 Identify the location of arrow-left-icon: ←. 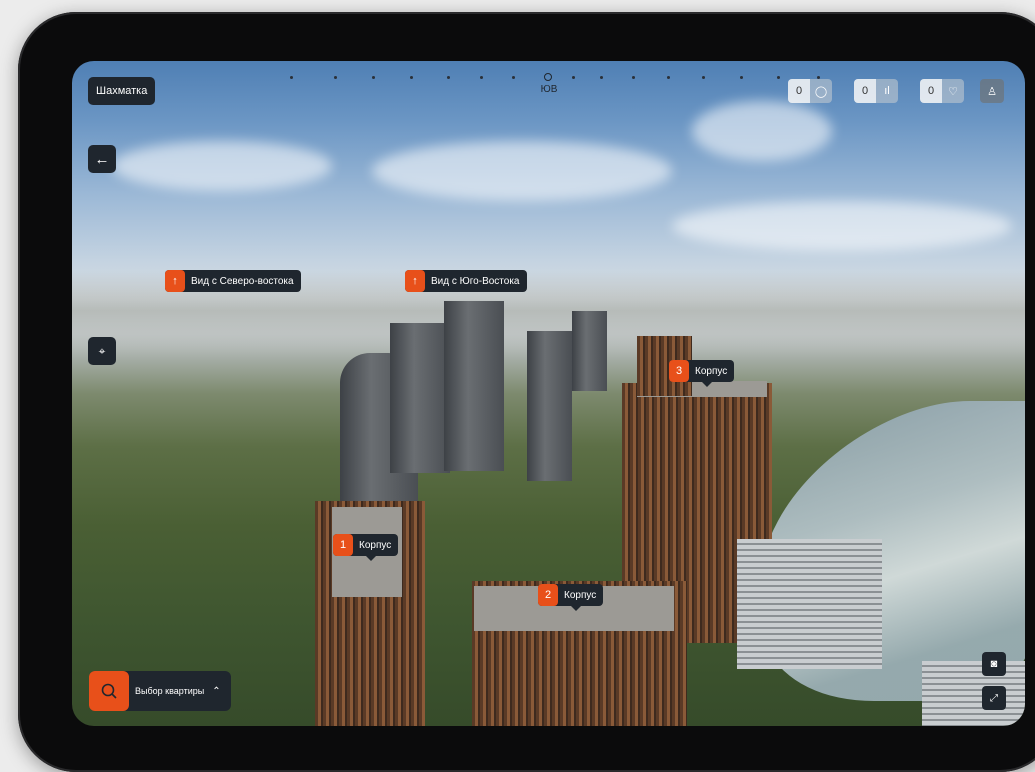
(102, 159).